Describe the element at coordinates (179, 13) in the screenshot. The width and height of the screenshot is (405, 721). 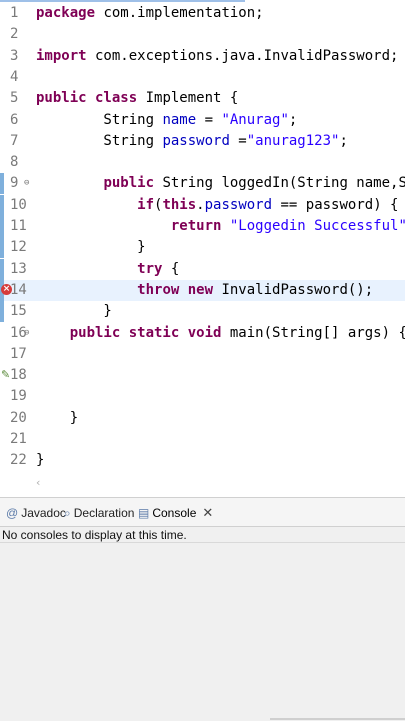
I see `code-token: com.implementation;` at that location.